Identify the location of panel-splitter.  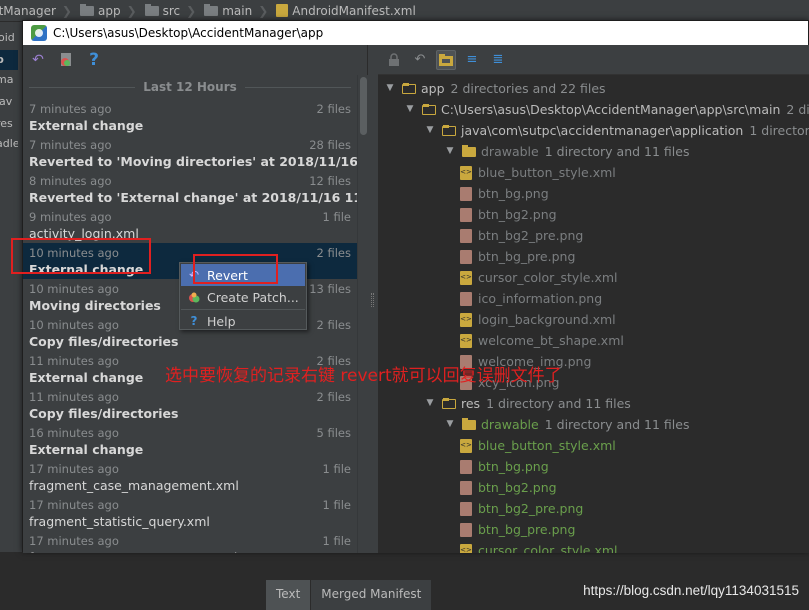
(373, 299).